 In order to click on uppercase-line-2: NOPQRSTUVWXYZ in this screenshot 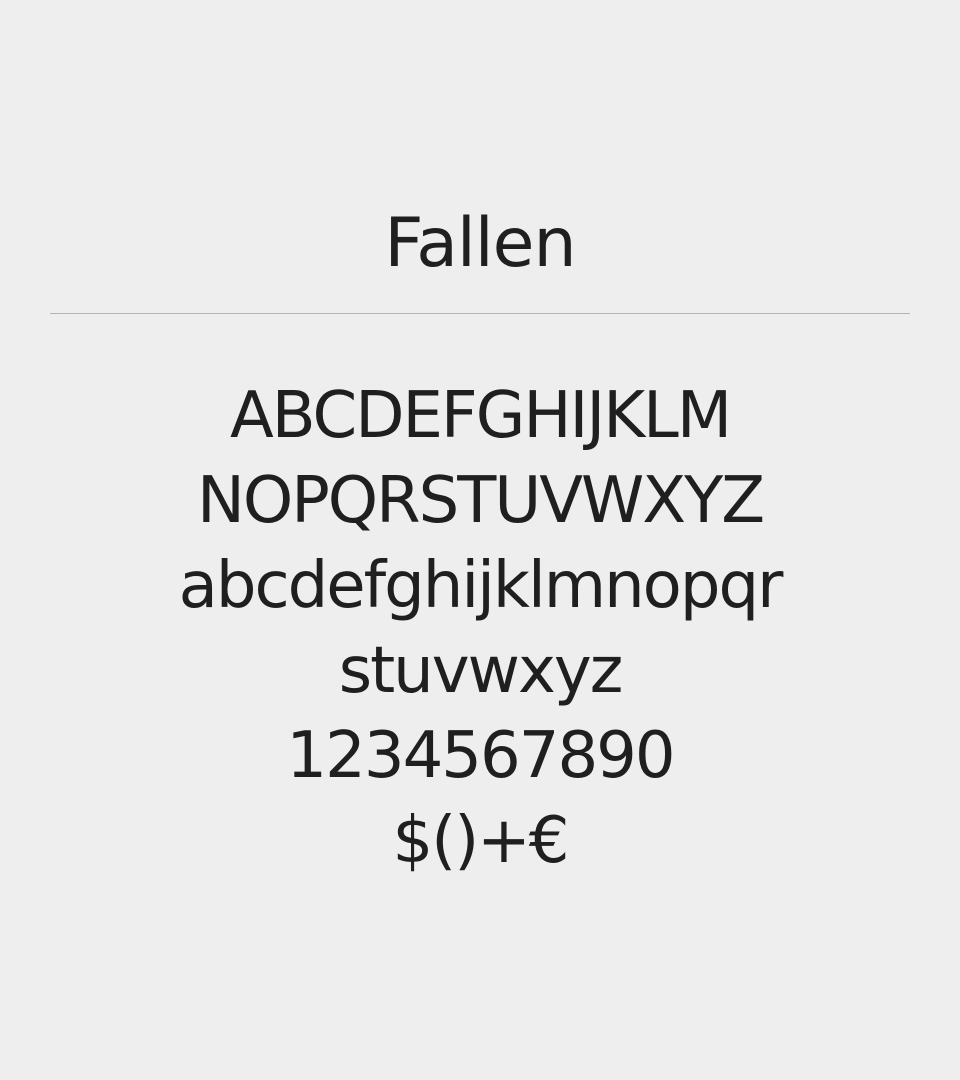, I will do `click(480, 501)`.